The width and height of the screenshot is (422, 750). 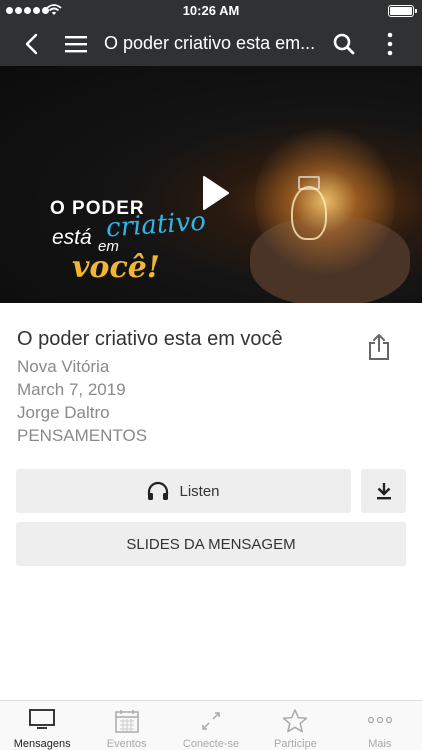 I want to click on brand-word-esta: está, so click(x=72, y=237).